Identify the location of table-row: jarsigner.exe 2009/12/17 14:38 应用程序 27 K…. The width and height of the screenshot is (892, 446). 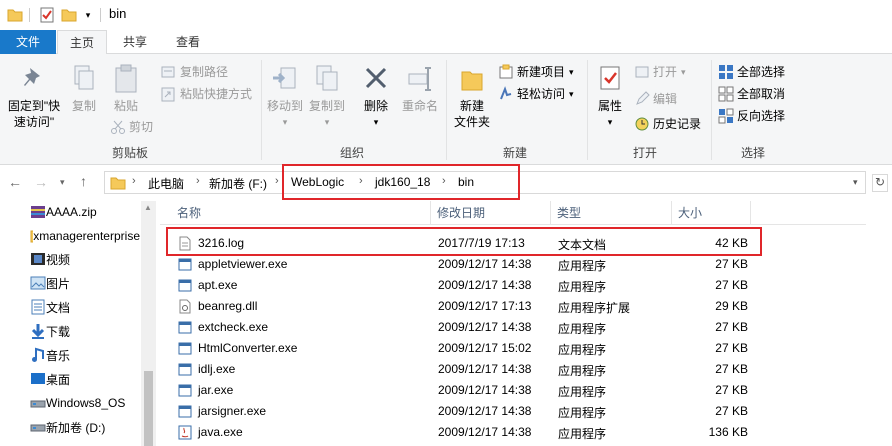
(458, 411).